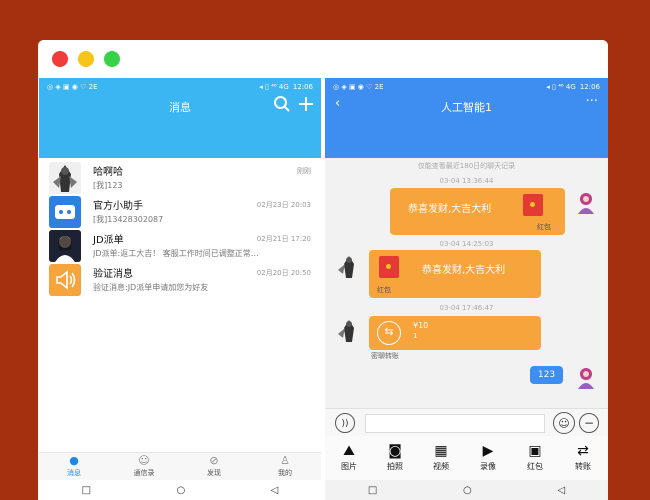 The image size is (650, 500). I want to click on assistant-avatar, so click(65, 212).